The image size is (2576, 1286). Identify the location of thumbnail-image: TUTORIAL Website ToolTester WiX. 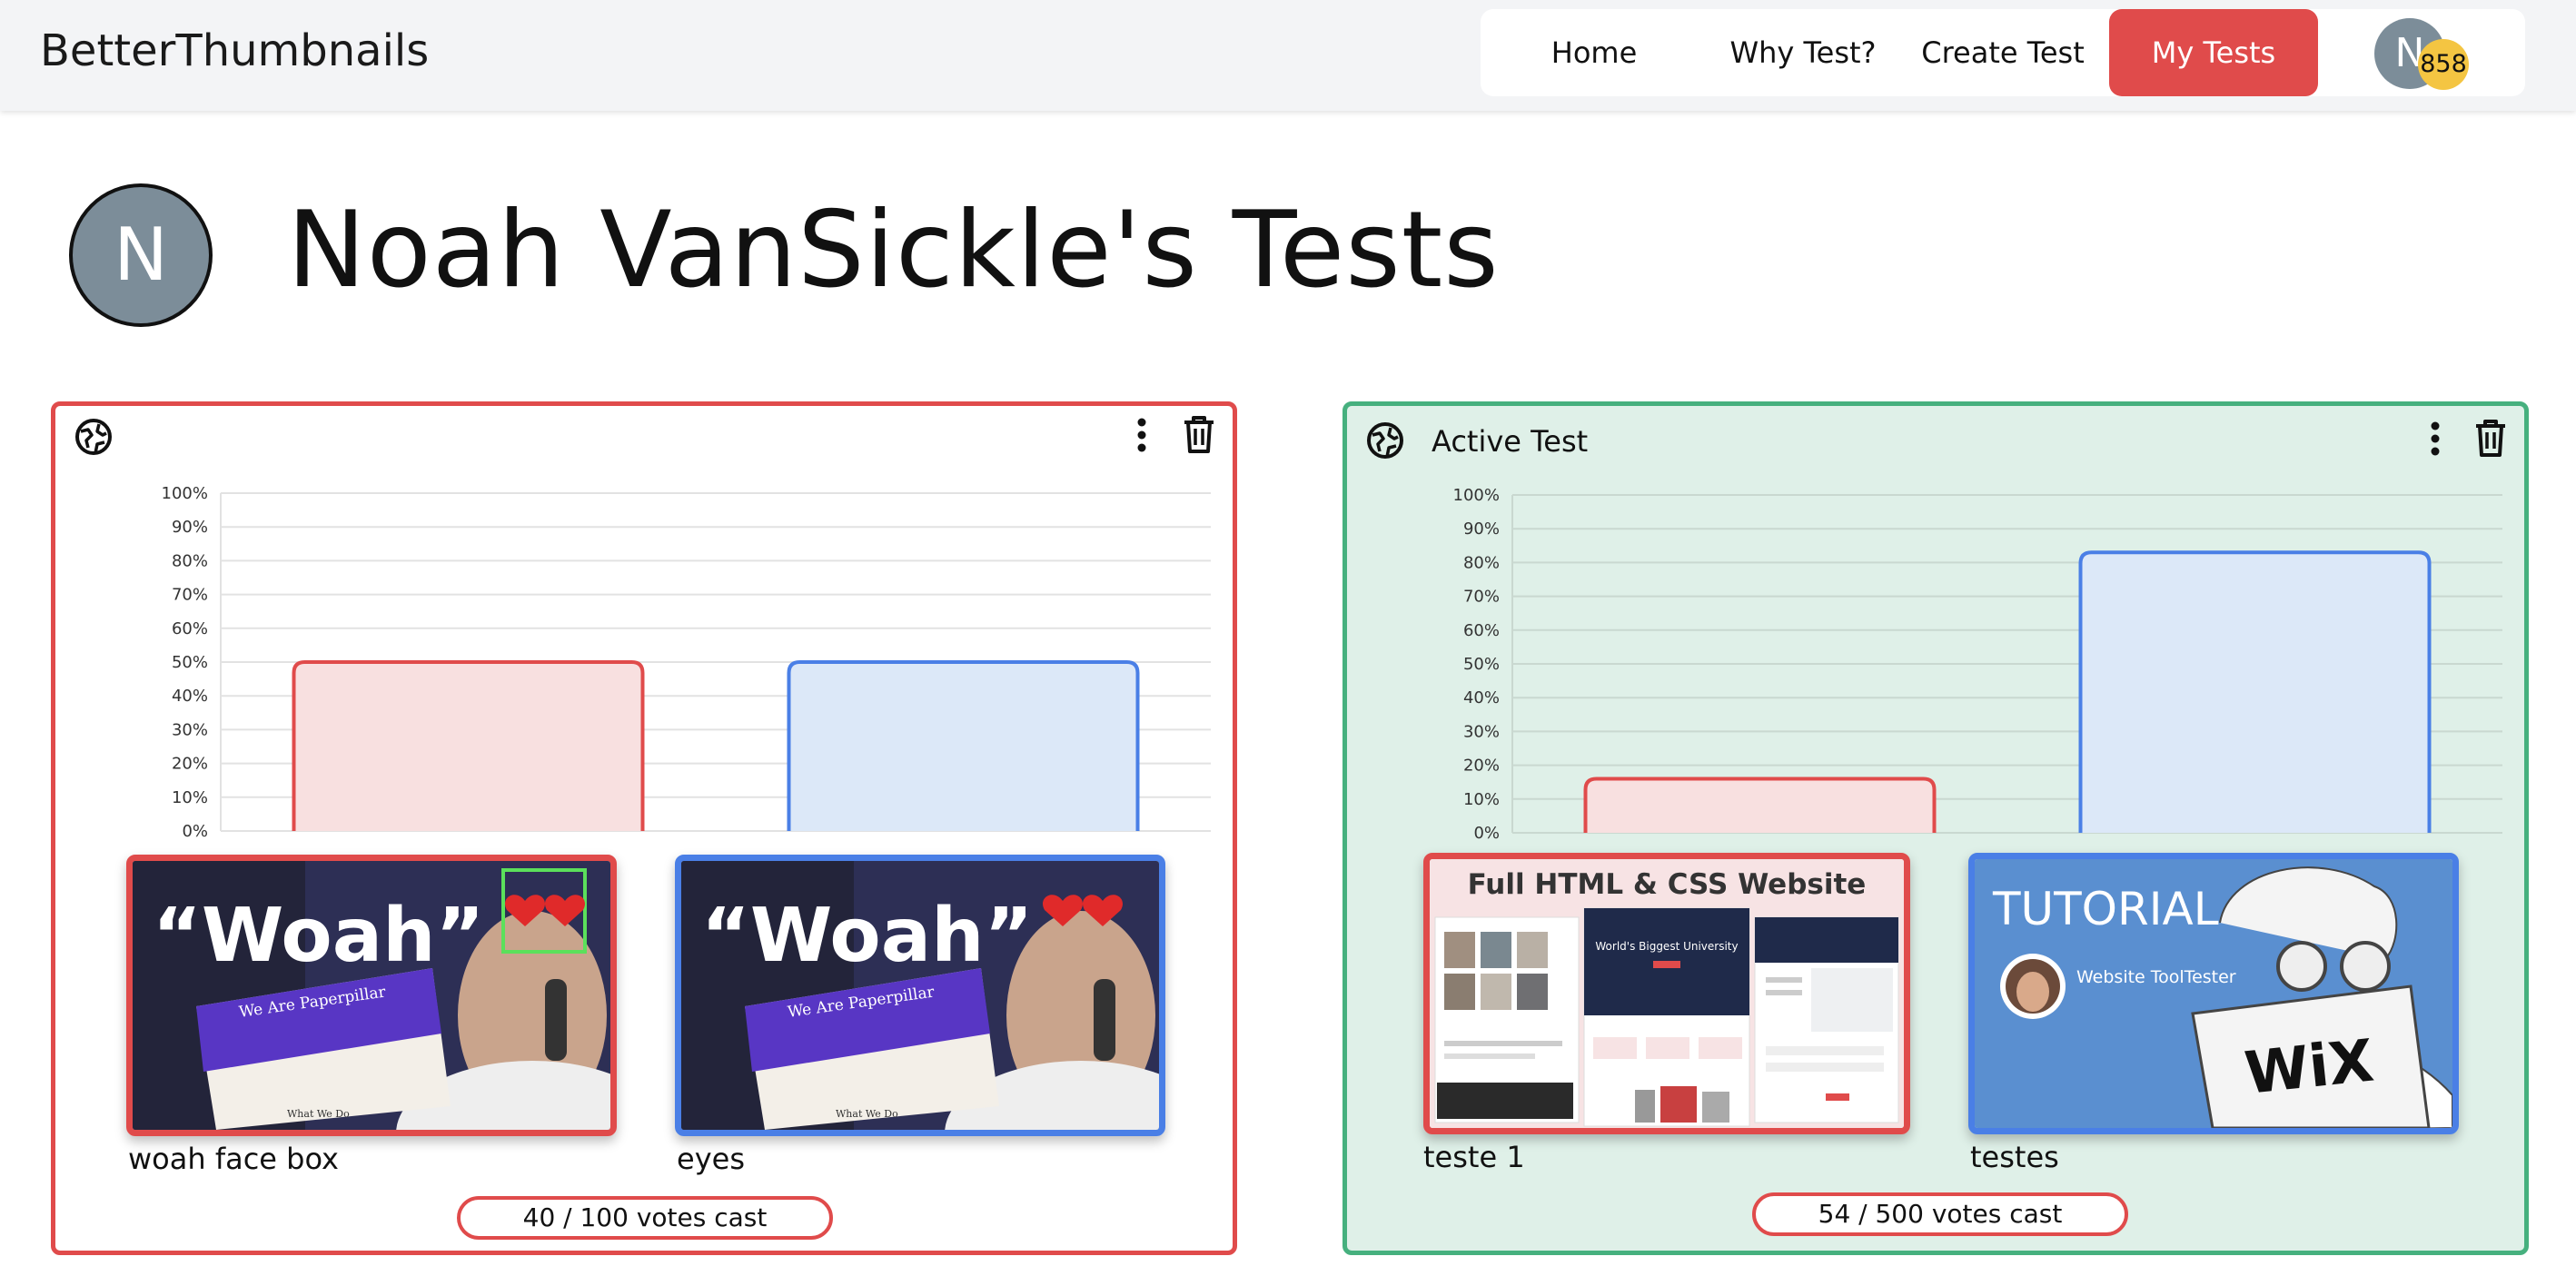
(2213, 993).